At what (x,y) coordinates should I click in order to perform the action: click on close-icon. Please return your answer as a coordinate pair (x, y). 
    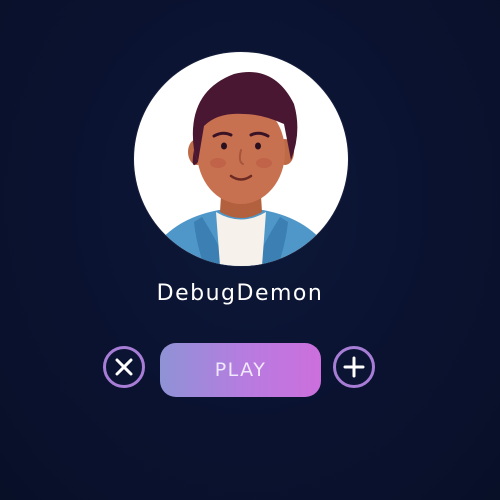
    Looking at the image, I should click on (124, 367).